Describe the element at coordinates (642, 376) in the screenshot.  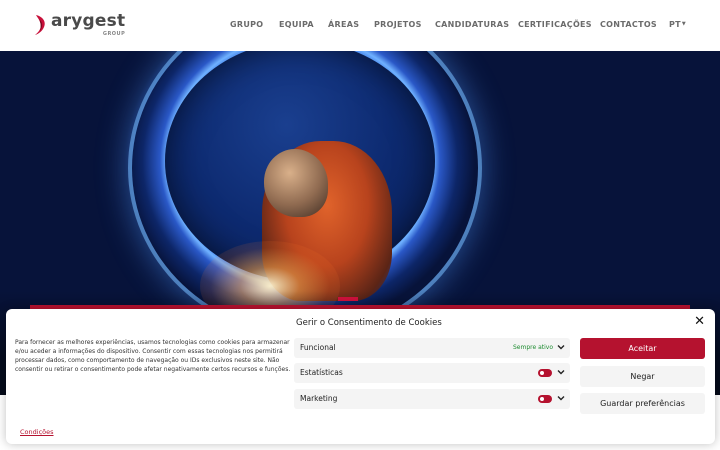
I see `deny-button: Negar` at that location.